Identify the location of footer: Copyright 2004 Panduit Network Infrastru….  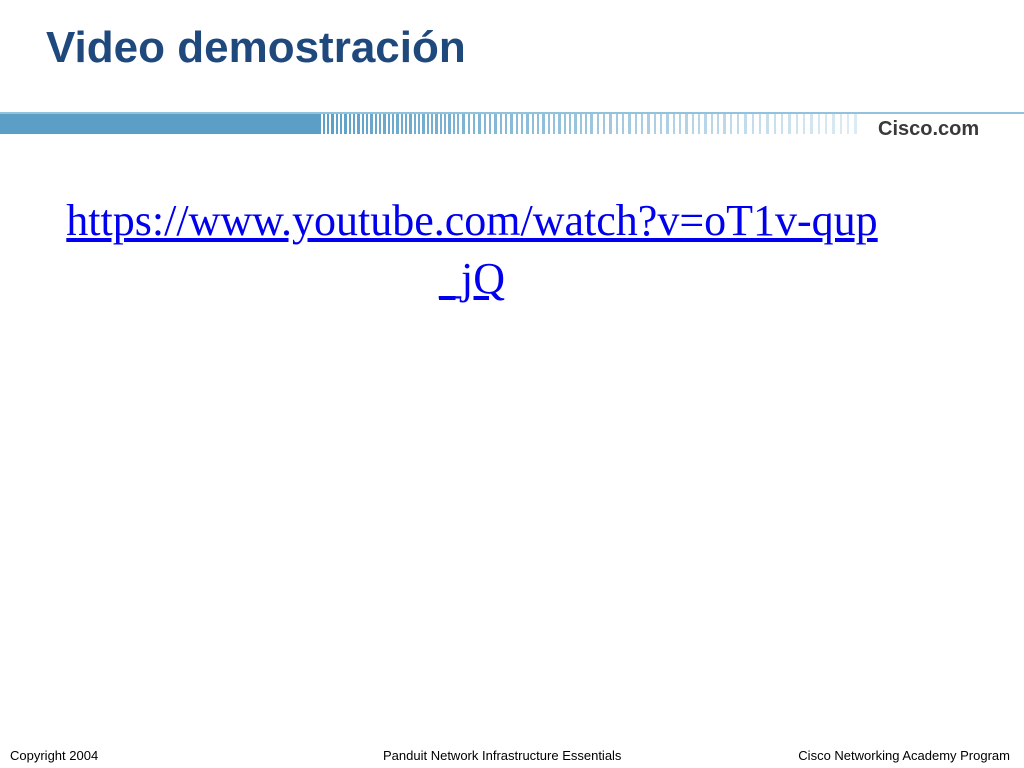
(512, 756).